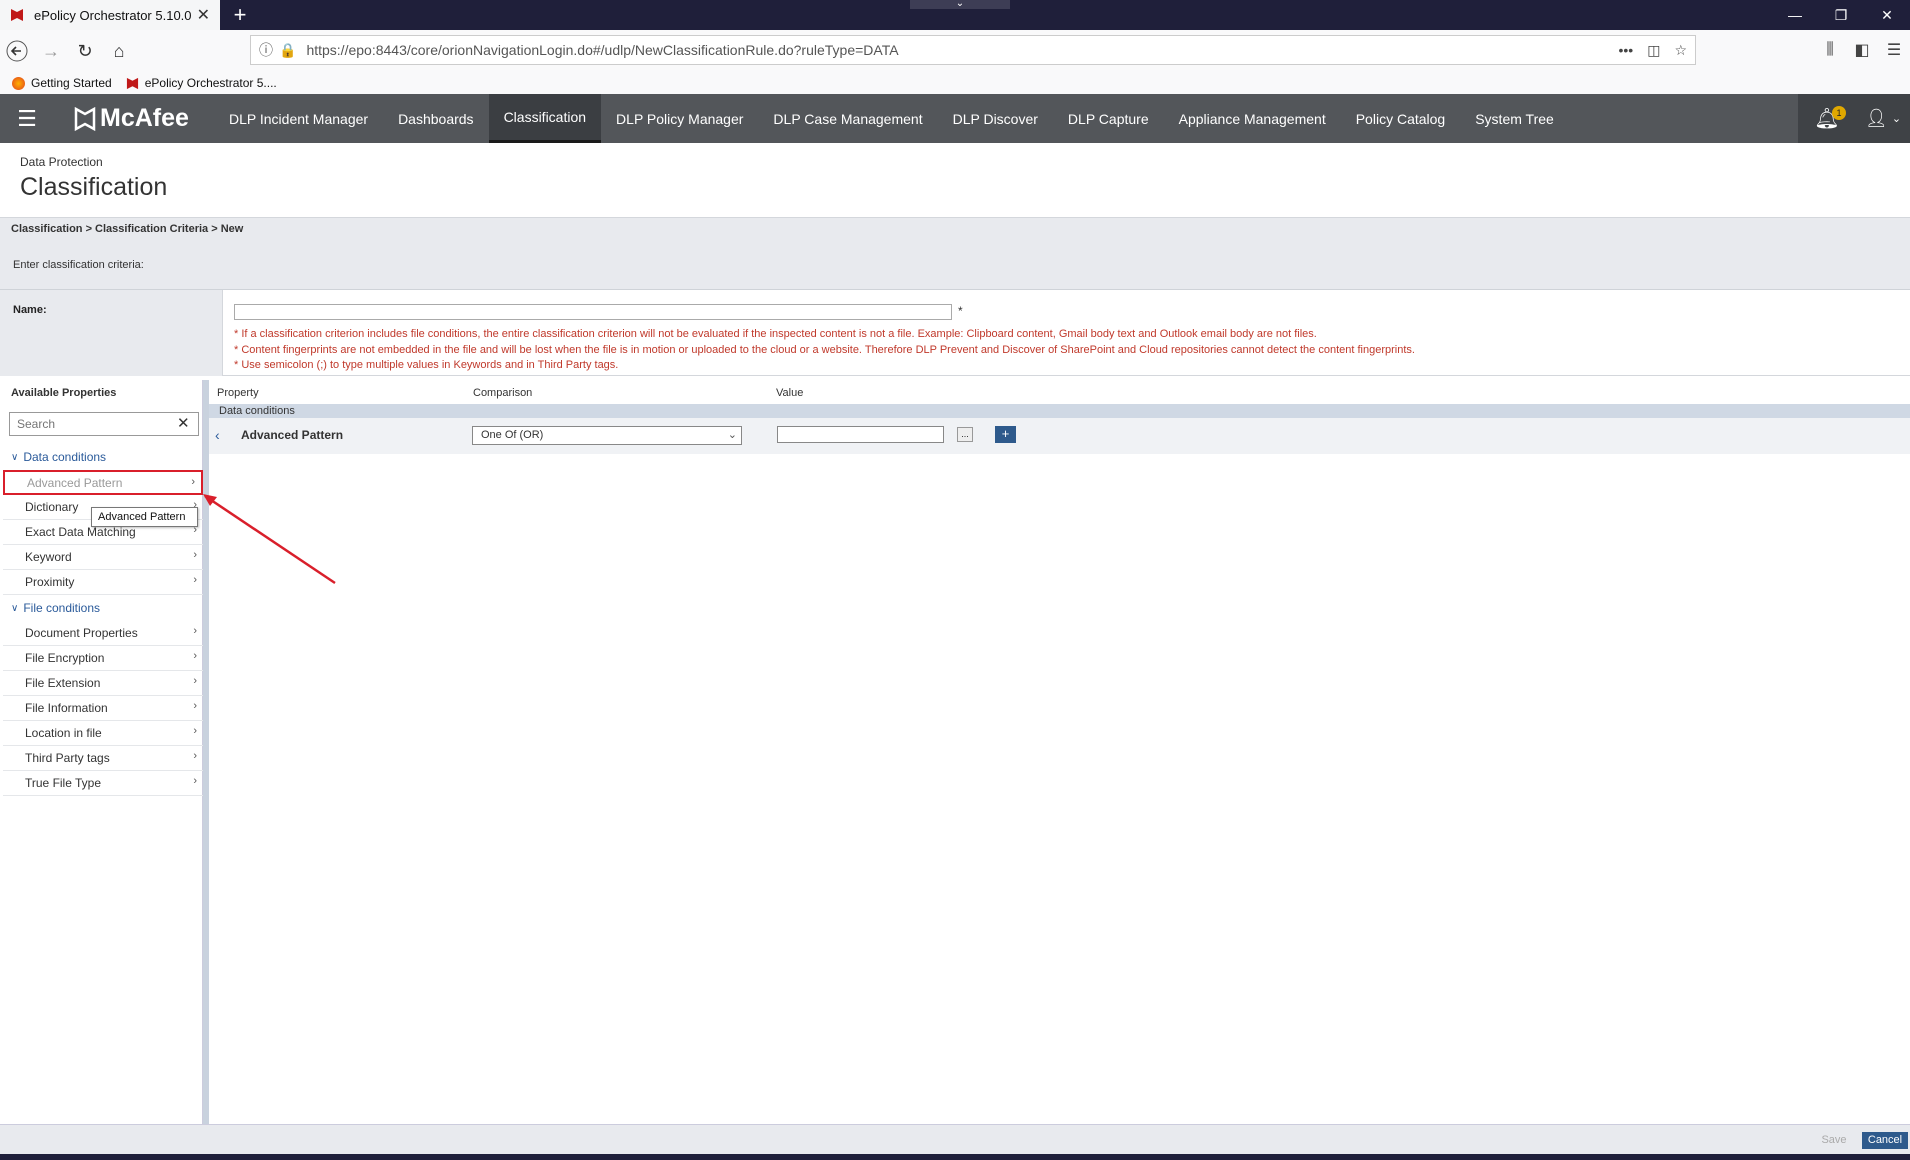 The image size is (1910, 1160). I want to click on panel-title: Available Properties, so click(64, 393).